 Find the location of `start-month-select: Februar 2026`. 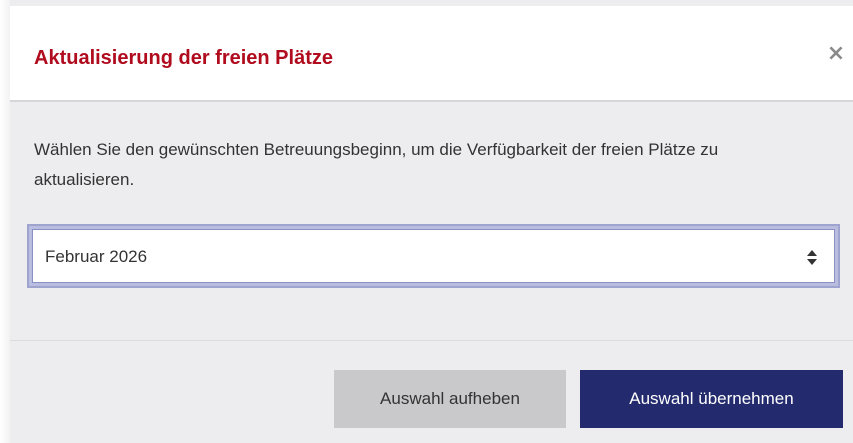

start-month-select: Februar 2026 is located at coordinates (433, 256).